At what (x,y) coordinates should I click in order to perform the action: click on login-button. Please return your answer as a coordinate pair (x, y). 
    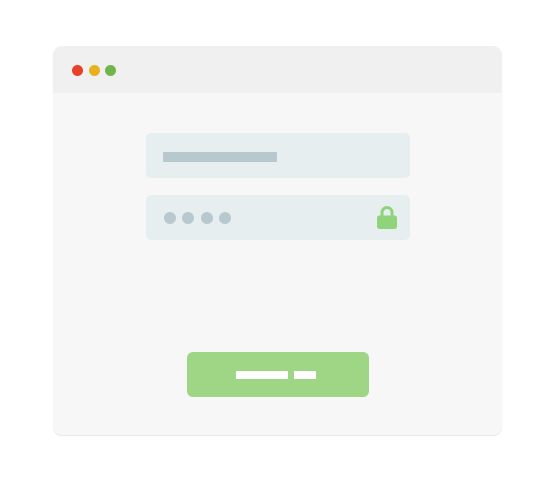
    Looking at the image, I should click on (278, 374).